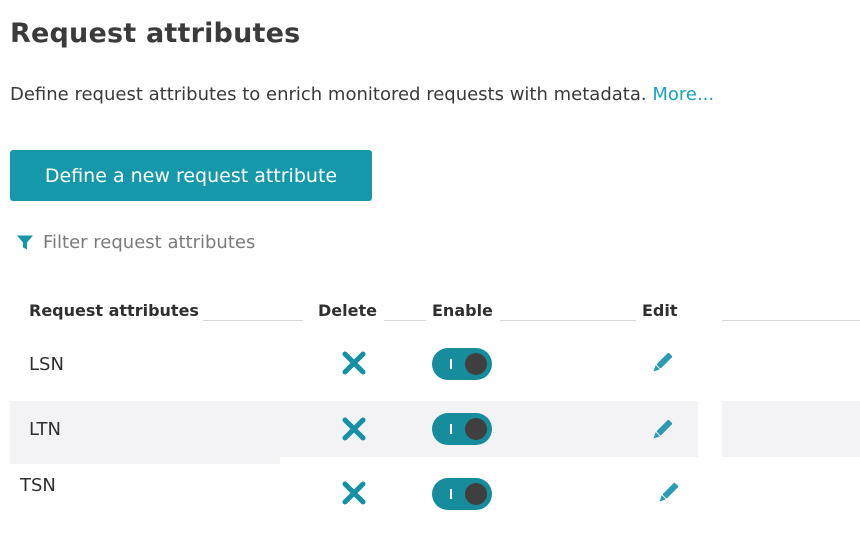 The height and width of the screenshot is (560, 860). Describe the element at coordinates (155, 33) in the screenshot. I see `page-title: Request attributes` at that location.